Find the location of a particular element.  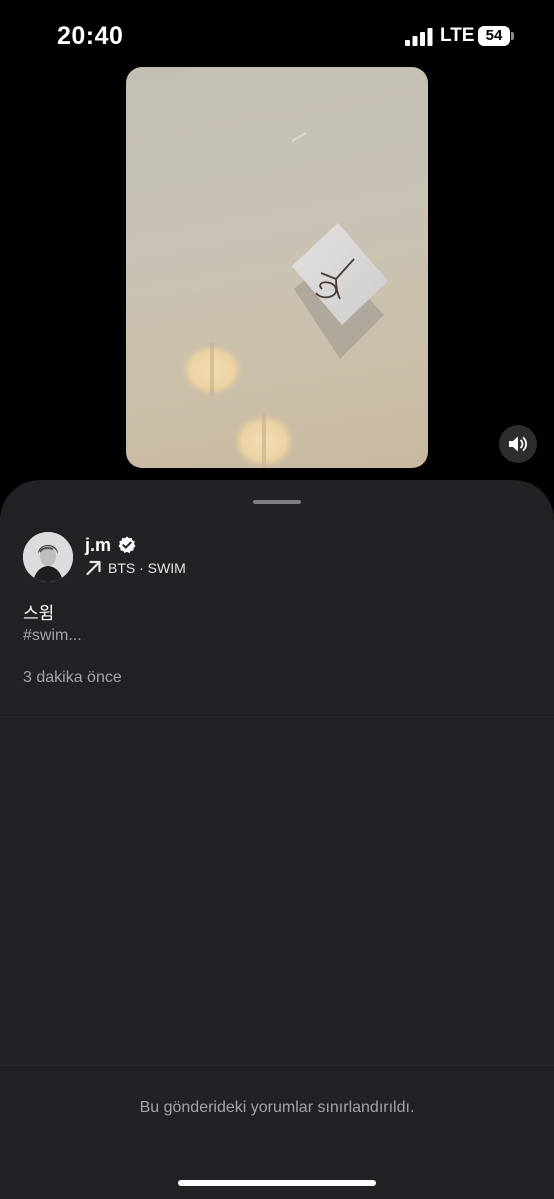

drag-handle is located at coordinates (277, 502).